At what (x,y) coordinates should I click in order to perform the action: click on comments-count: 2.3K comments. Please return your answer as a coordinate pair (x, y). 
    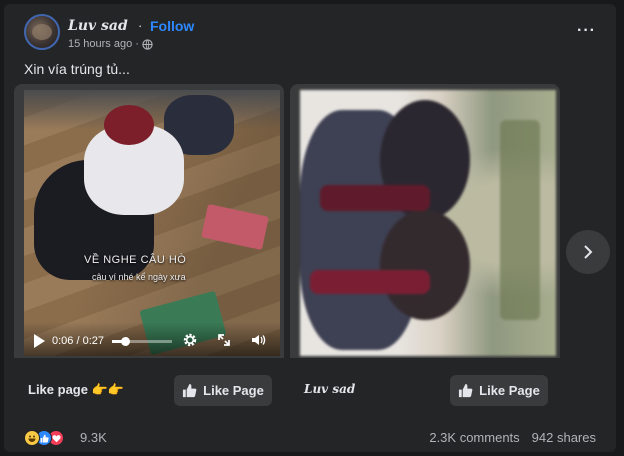
    Looking at the image, I should click on (474, 437).